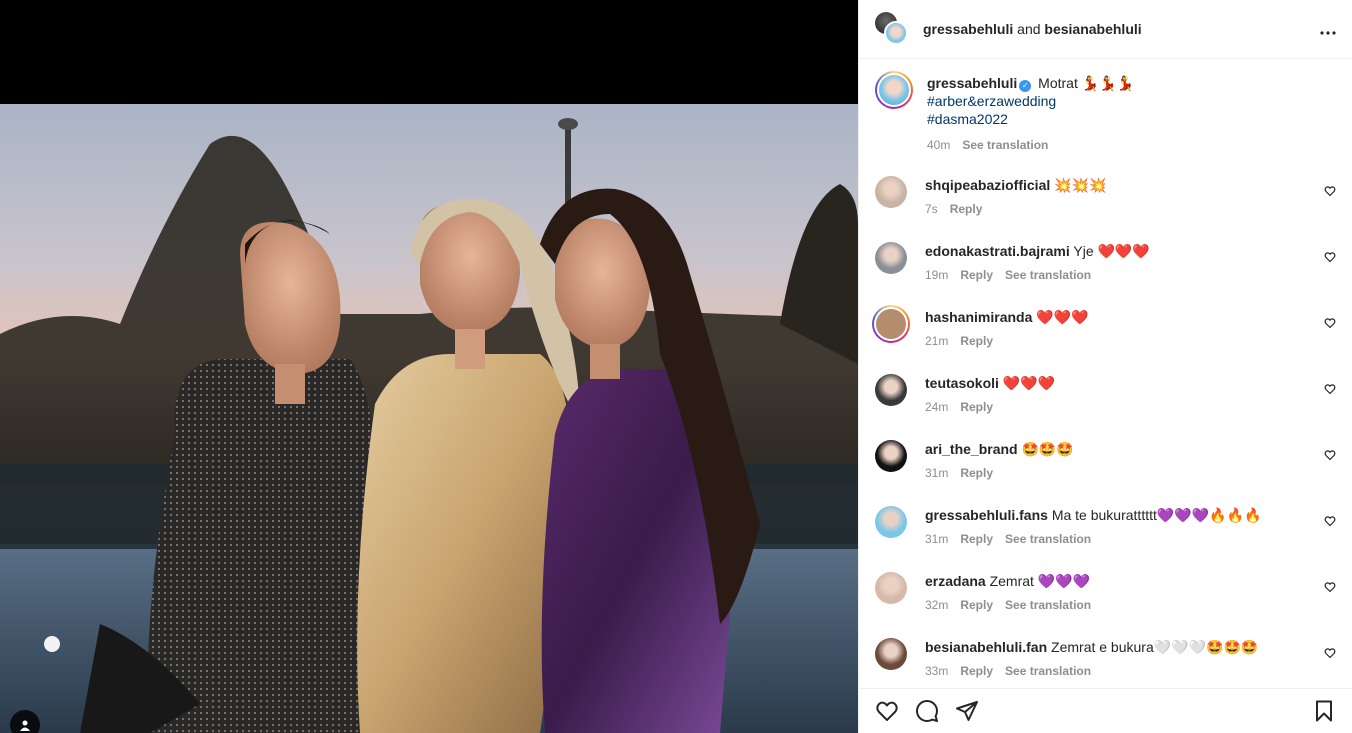 Image resolution: width=1352 pixels, height=733 pixels. I want to click on caption-username: gressabehluli, so click(972, 83).